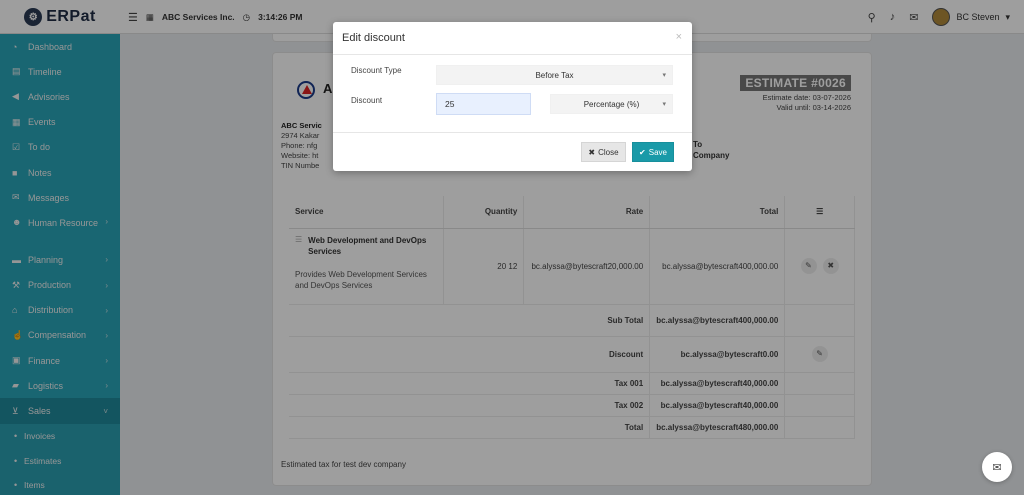 The height and width of the screenshot is (495, 1024). I want to click on discount-label: Discount, so click(367, 100).